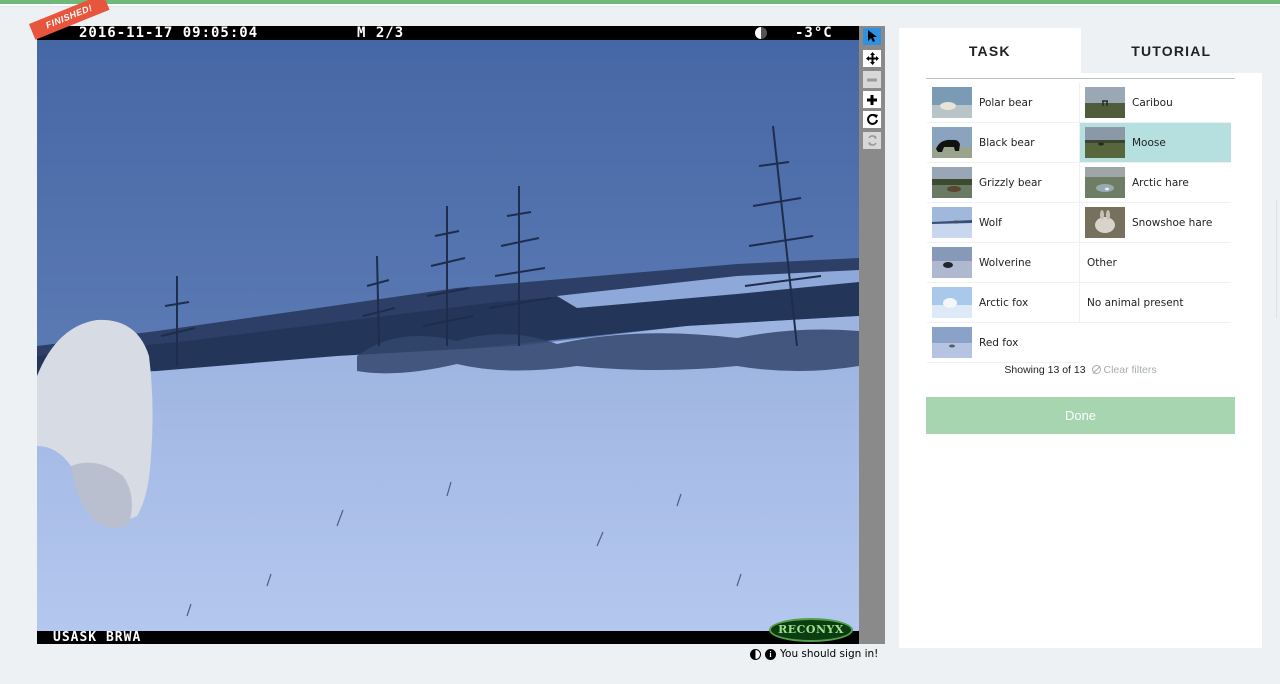  I want to click on panel-tabs: TASK TUTORIAL, so click(1080, 50).